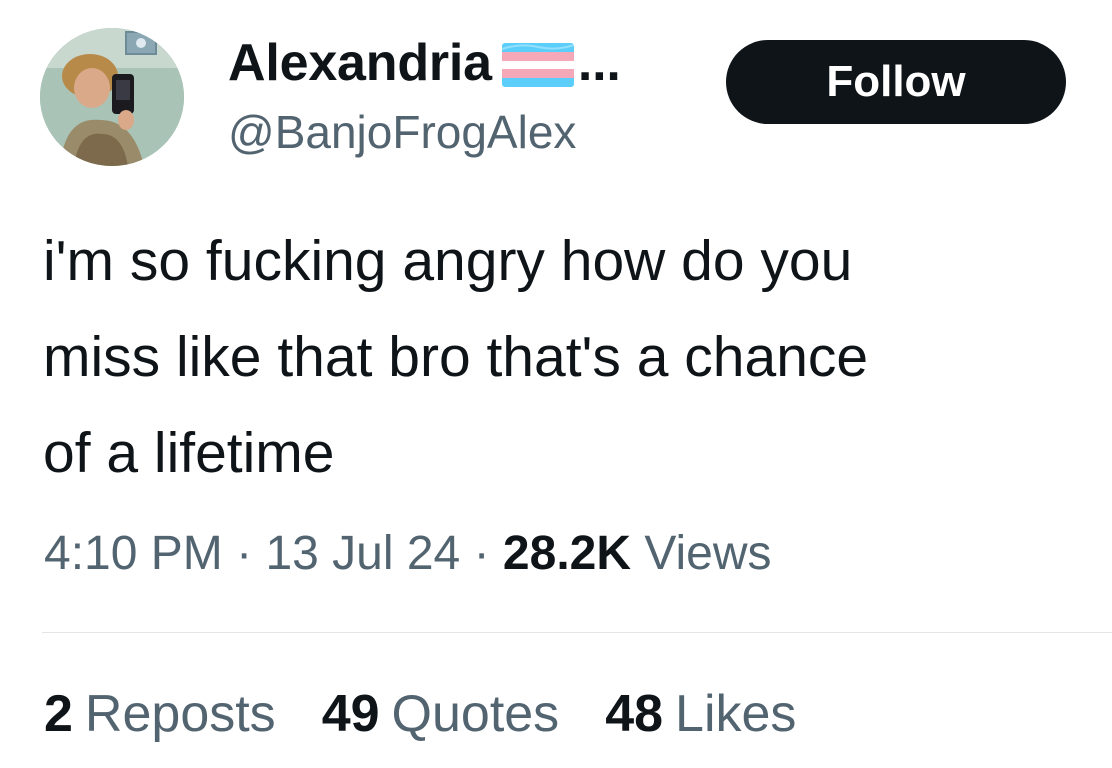 The image size is (1112, 768). Describe the element at coordinates (133, 553) in the screenshot. I see `tweet-time: 4:10 PM` at that location.